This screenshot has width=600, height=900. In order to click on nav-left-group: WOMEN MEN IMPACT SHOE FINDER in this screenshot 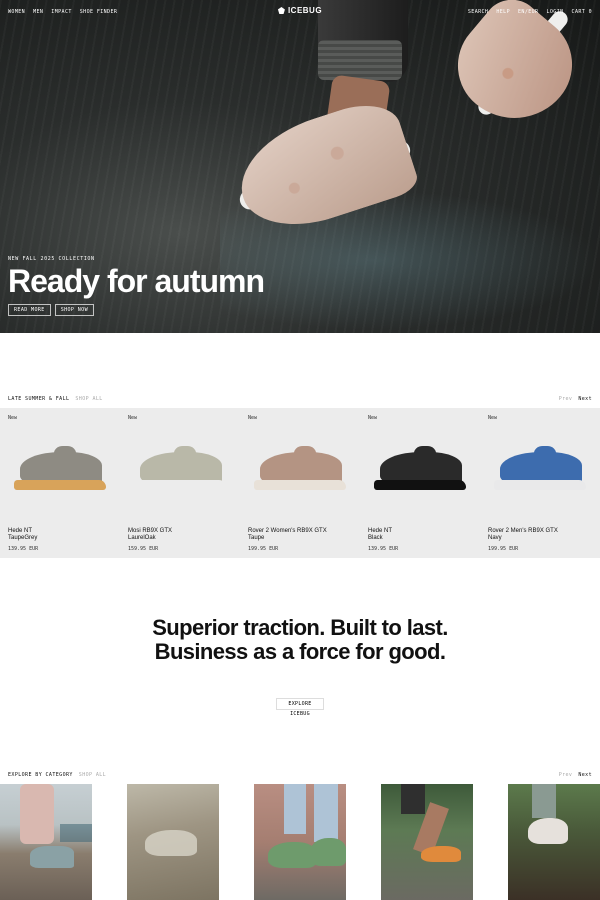, I will do `click(62, 12)`.